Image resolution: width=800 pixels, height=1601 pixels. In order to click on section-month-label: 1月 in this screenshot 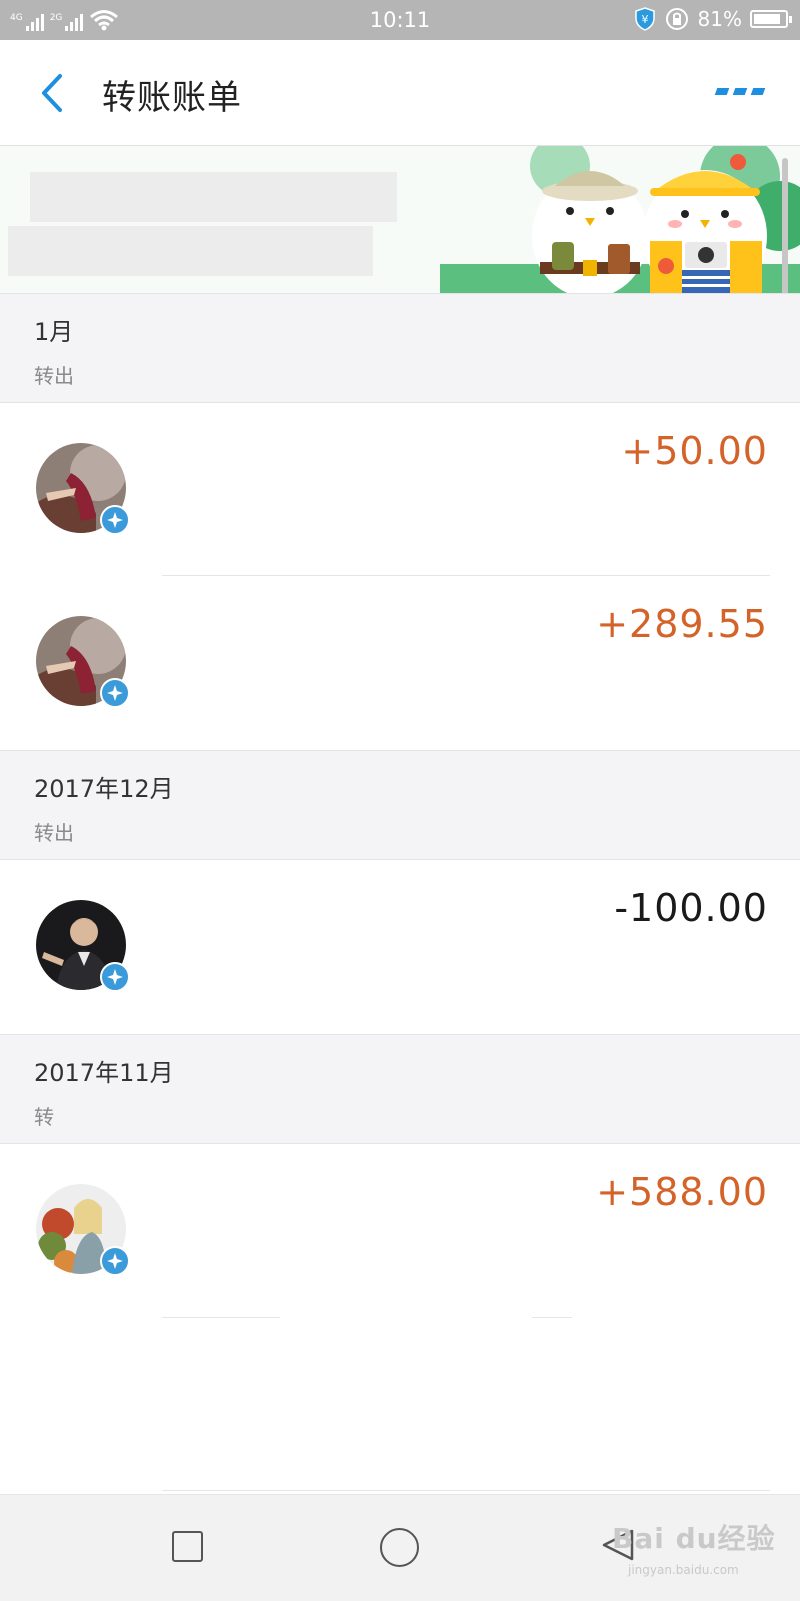, I will do `click(54, 332)`.